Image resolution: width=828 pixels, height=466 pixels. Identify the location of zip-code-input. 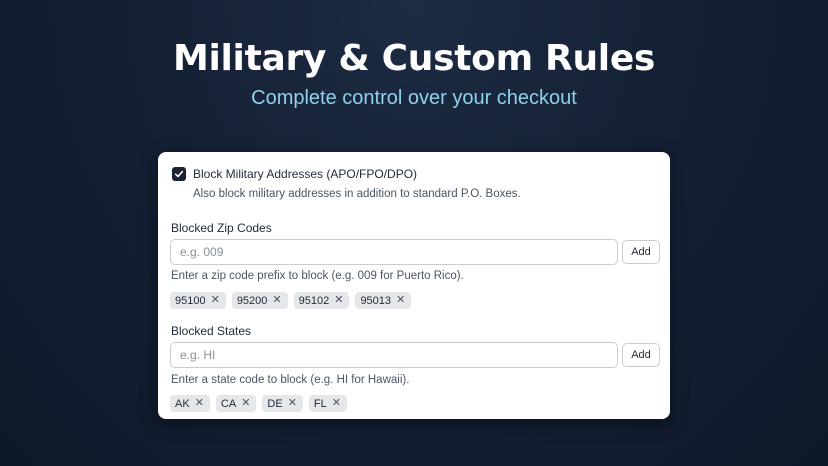
(394, 252).